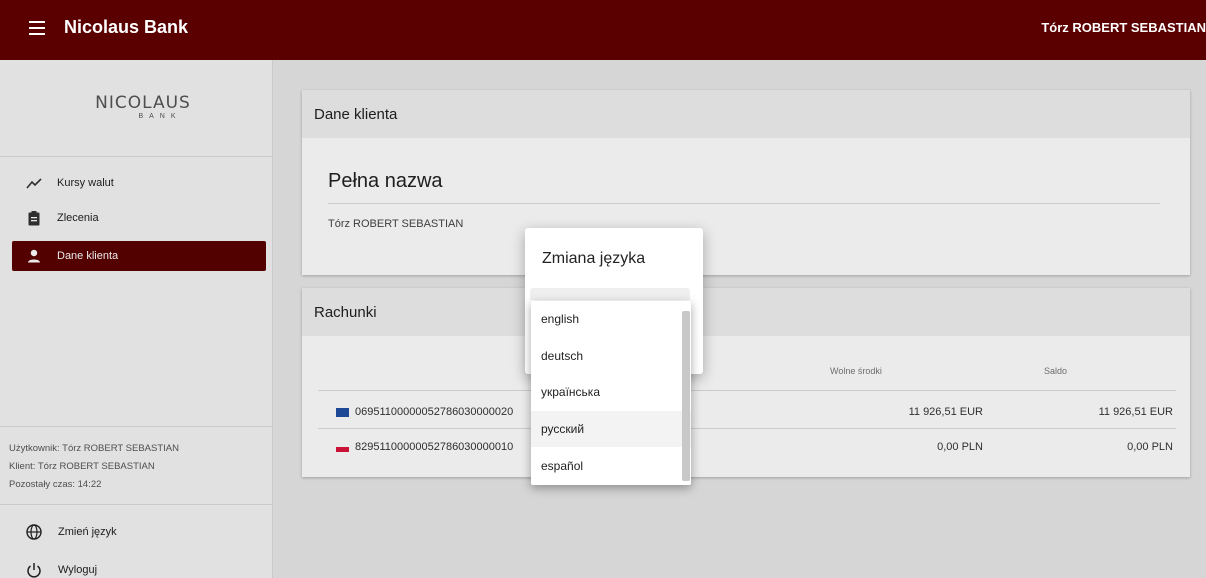  Describe the element at coordinates (611, 356) in the screenshot. I see `language-option-deutsch: deutsch` at that location.